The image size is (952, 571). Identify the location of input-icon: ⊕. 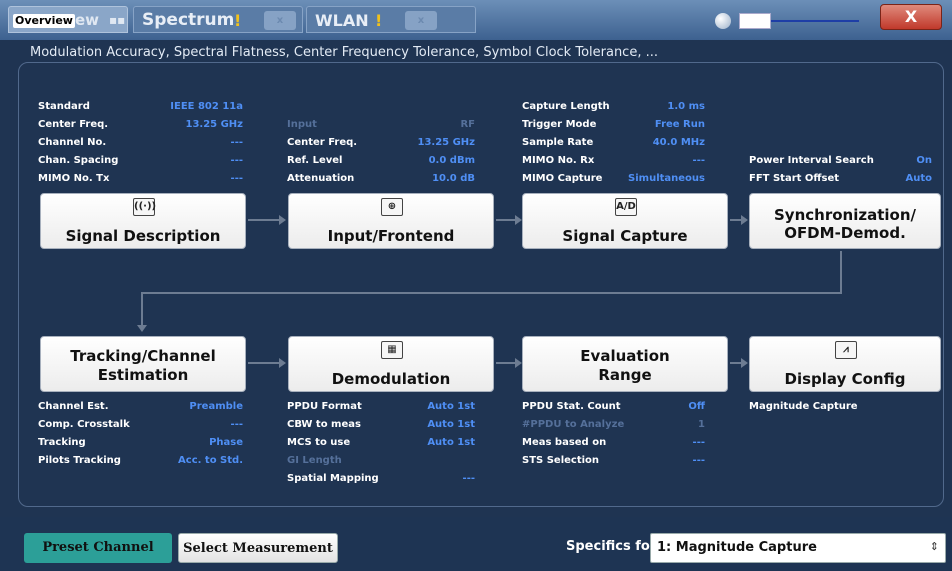
(392, 207).